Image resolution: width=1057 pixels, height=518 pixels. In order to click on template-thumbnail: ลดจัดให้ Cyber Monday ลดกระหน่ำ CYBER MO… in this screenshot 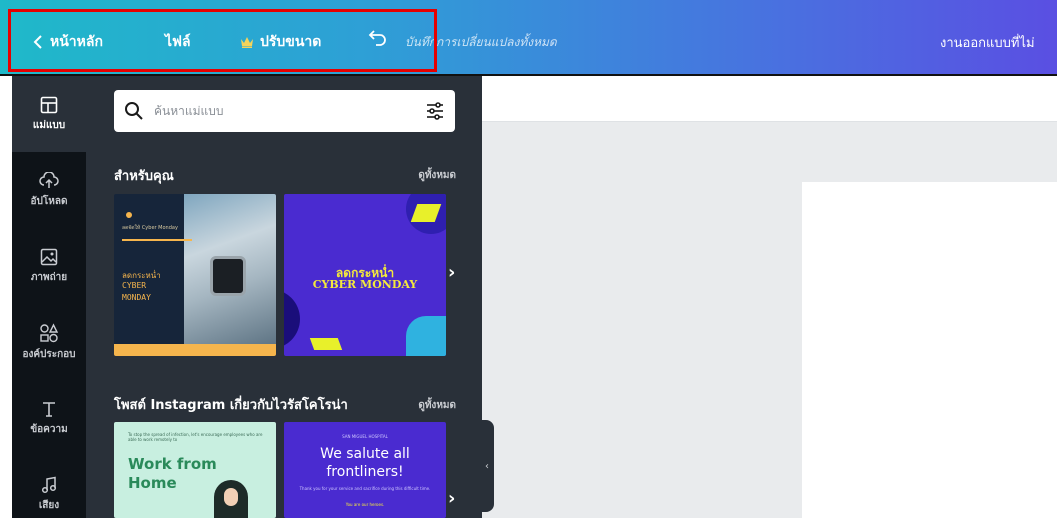, I will do `click(195, 275)`.